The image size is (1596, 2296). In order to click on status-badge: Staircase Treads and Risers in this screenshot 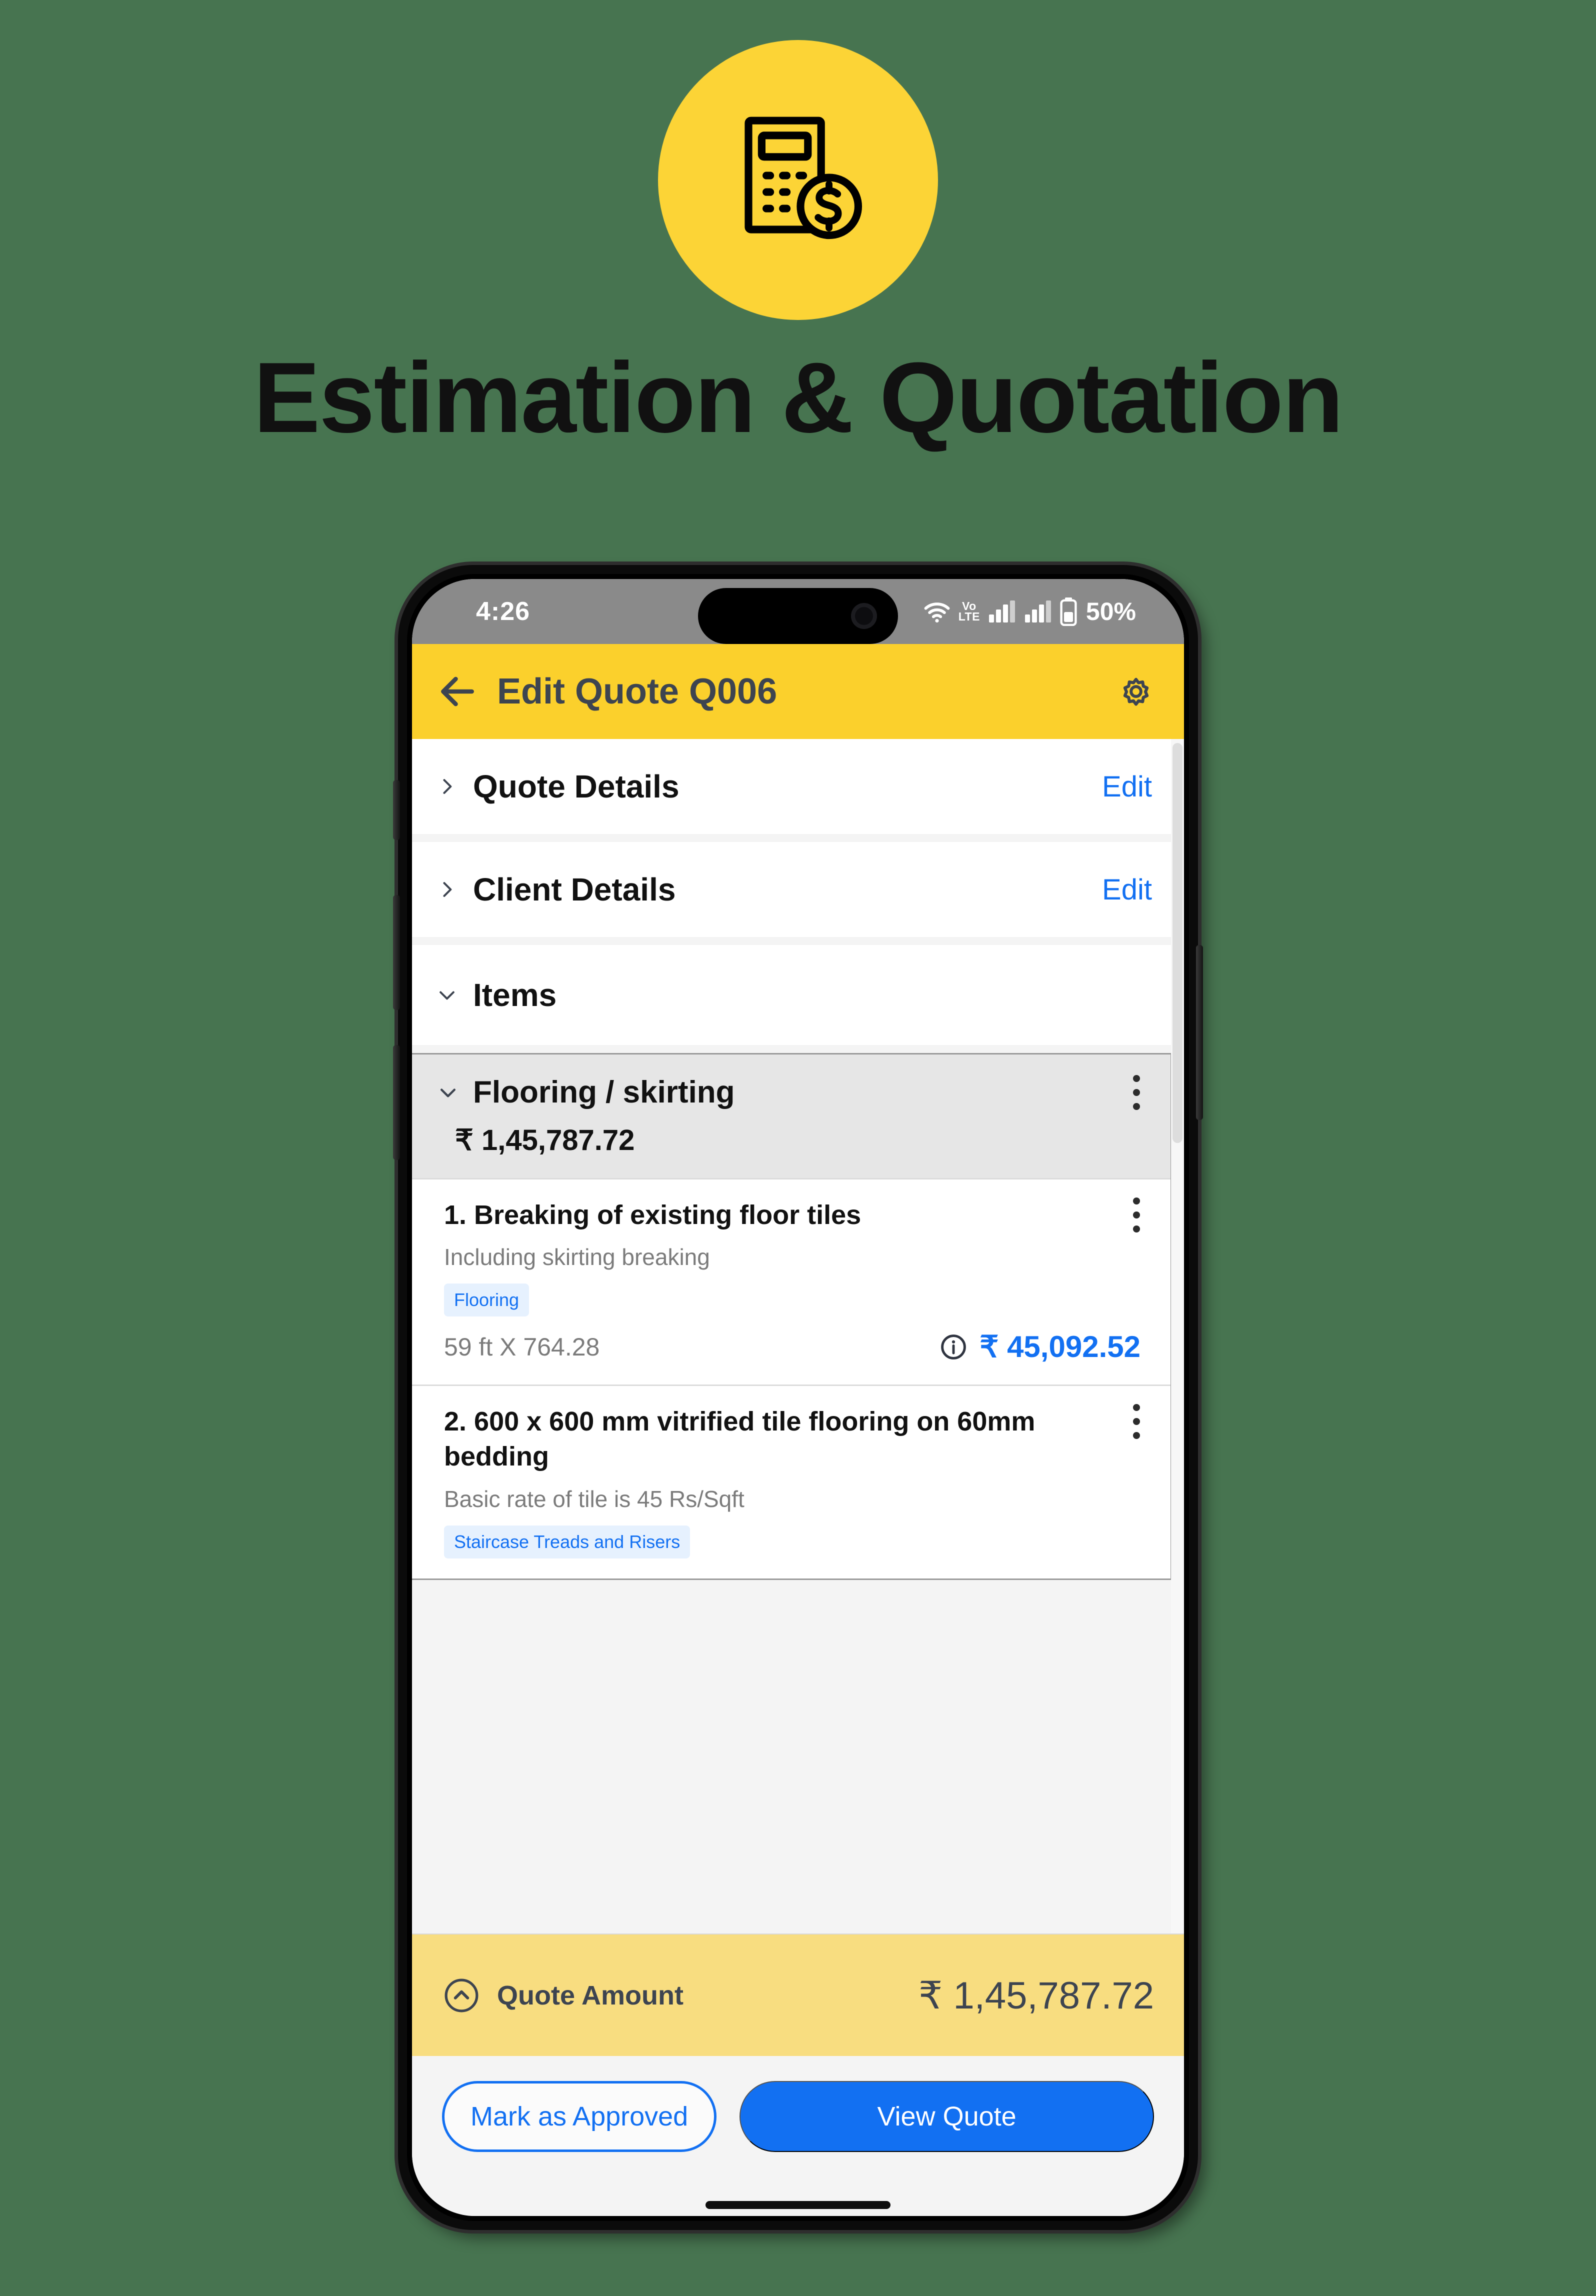, I will do `click(567, 1541)`.